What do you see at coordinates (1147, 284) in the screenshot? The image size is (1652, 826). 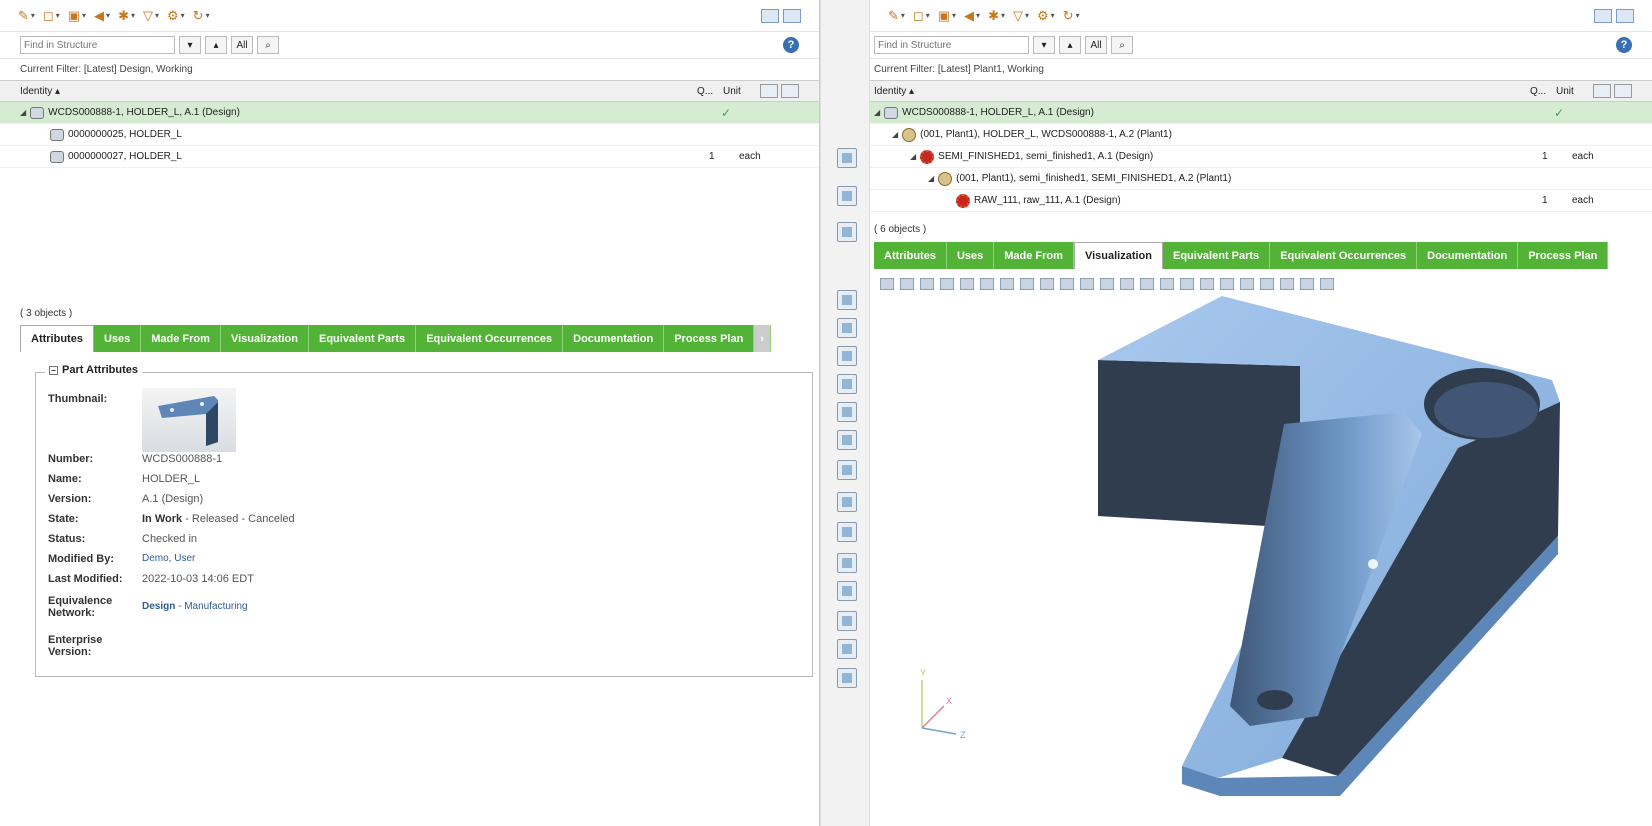 I see `explode-icon` at bounding box center [1147, 284].